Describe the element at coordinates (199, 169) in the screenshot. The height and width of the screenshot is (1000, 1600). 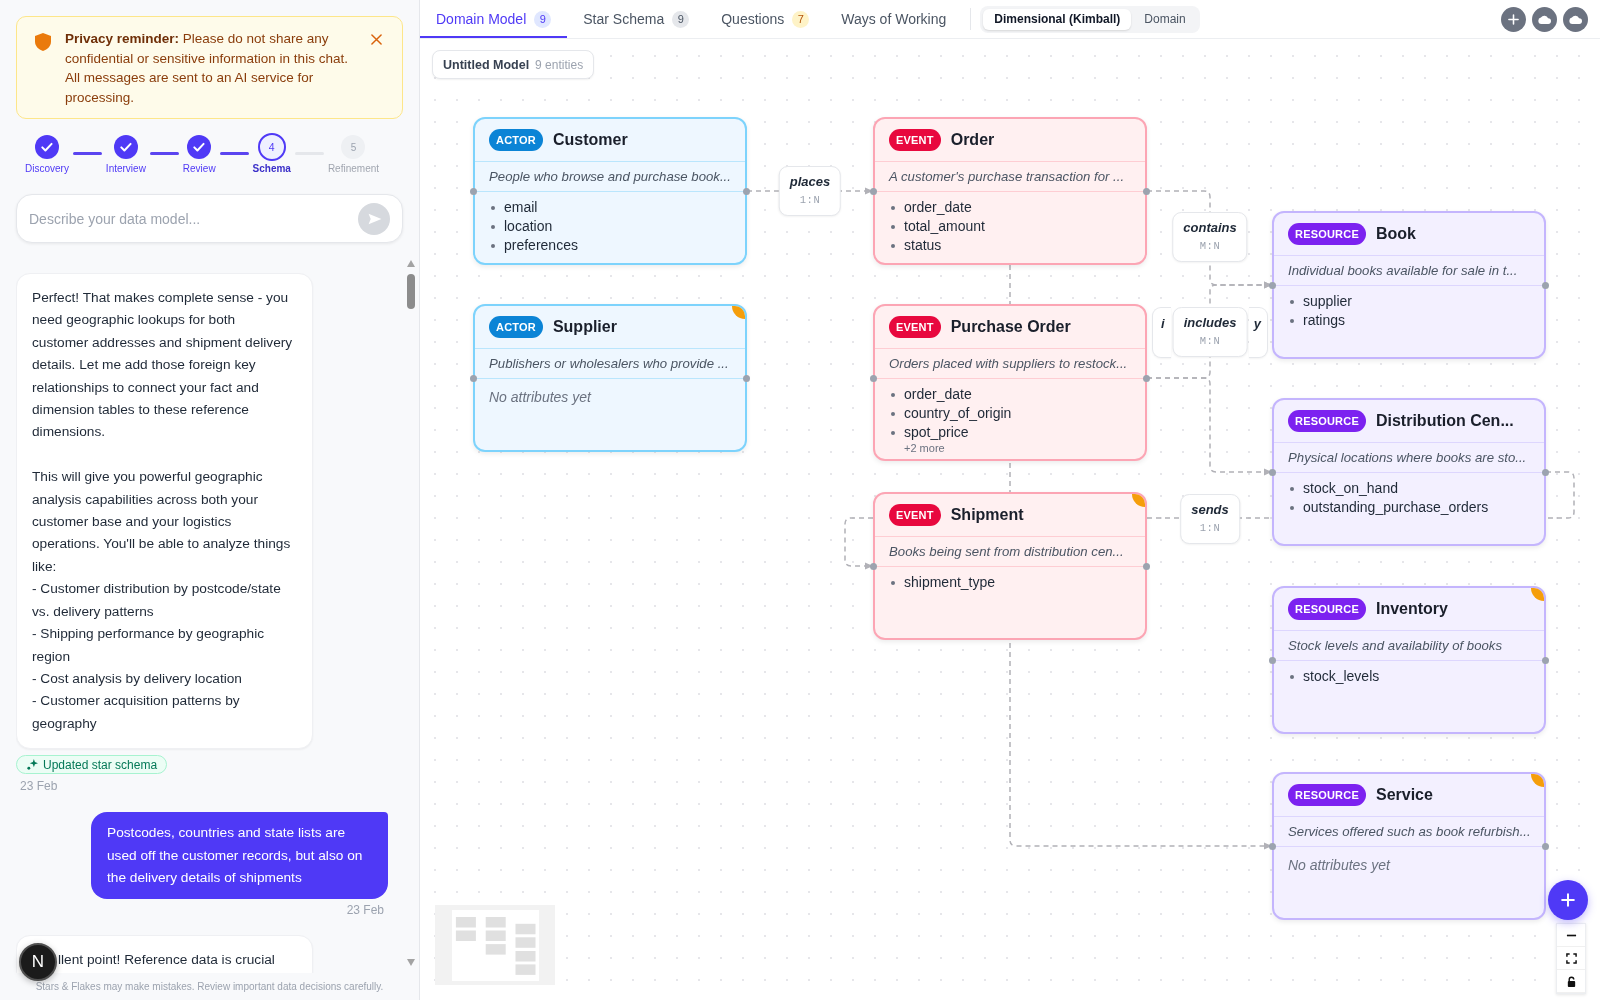
I see `step-label: Review` at that location.